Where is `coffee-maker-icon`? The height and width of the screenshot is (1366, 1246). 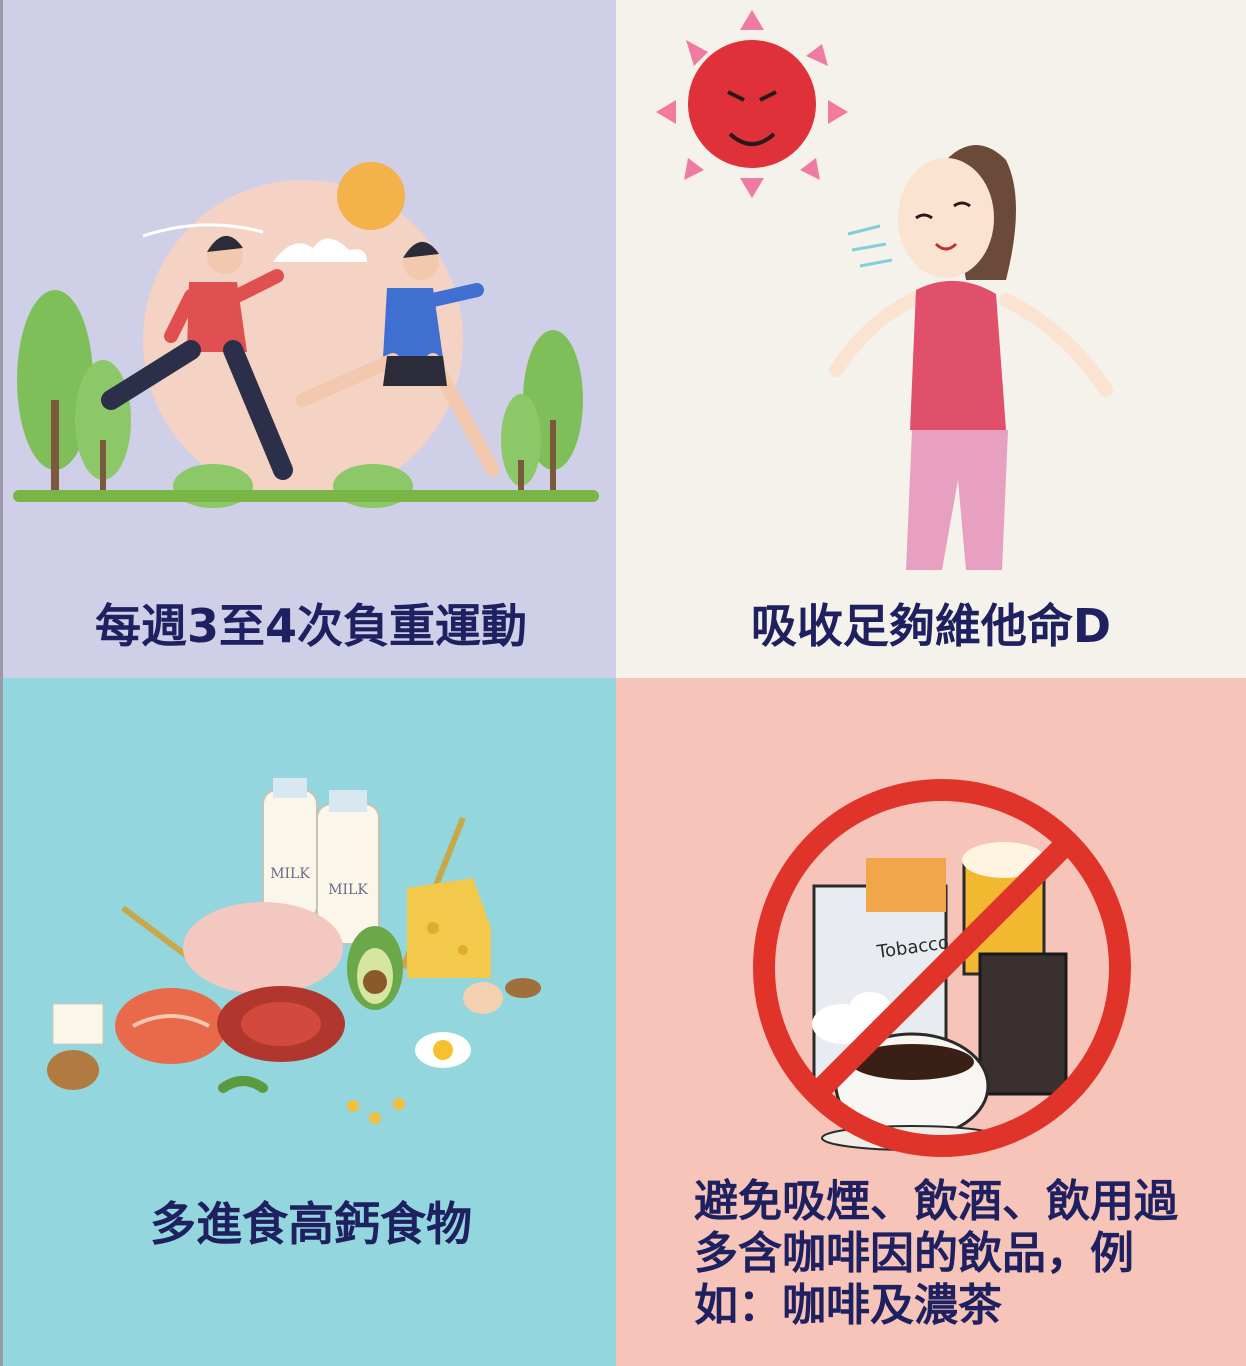
coffee-maker-icon is located at coordinates (1023, 1024).